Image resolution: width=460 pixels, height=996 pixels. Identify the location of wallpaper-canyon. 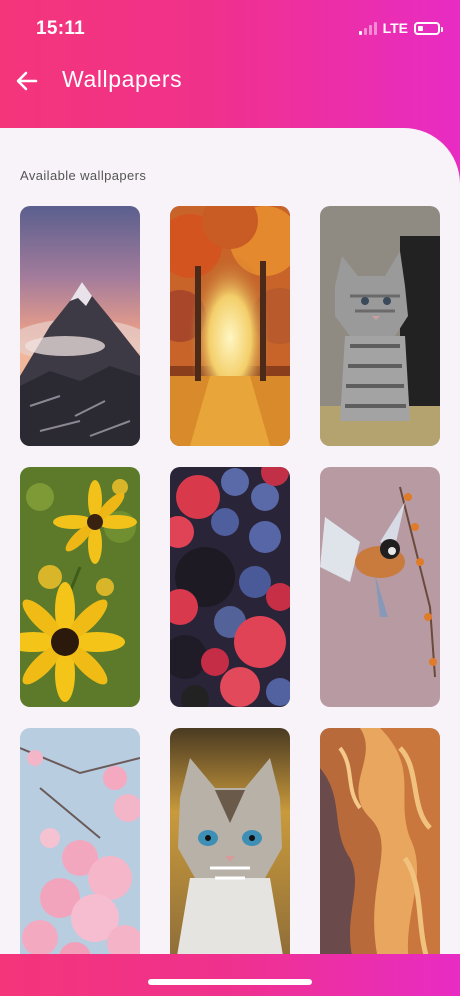
(380, 848).